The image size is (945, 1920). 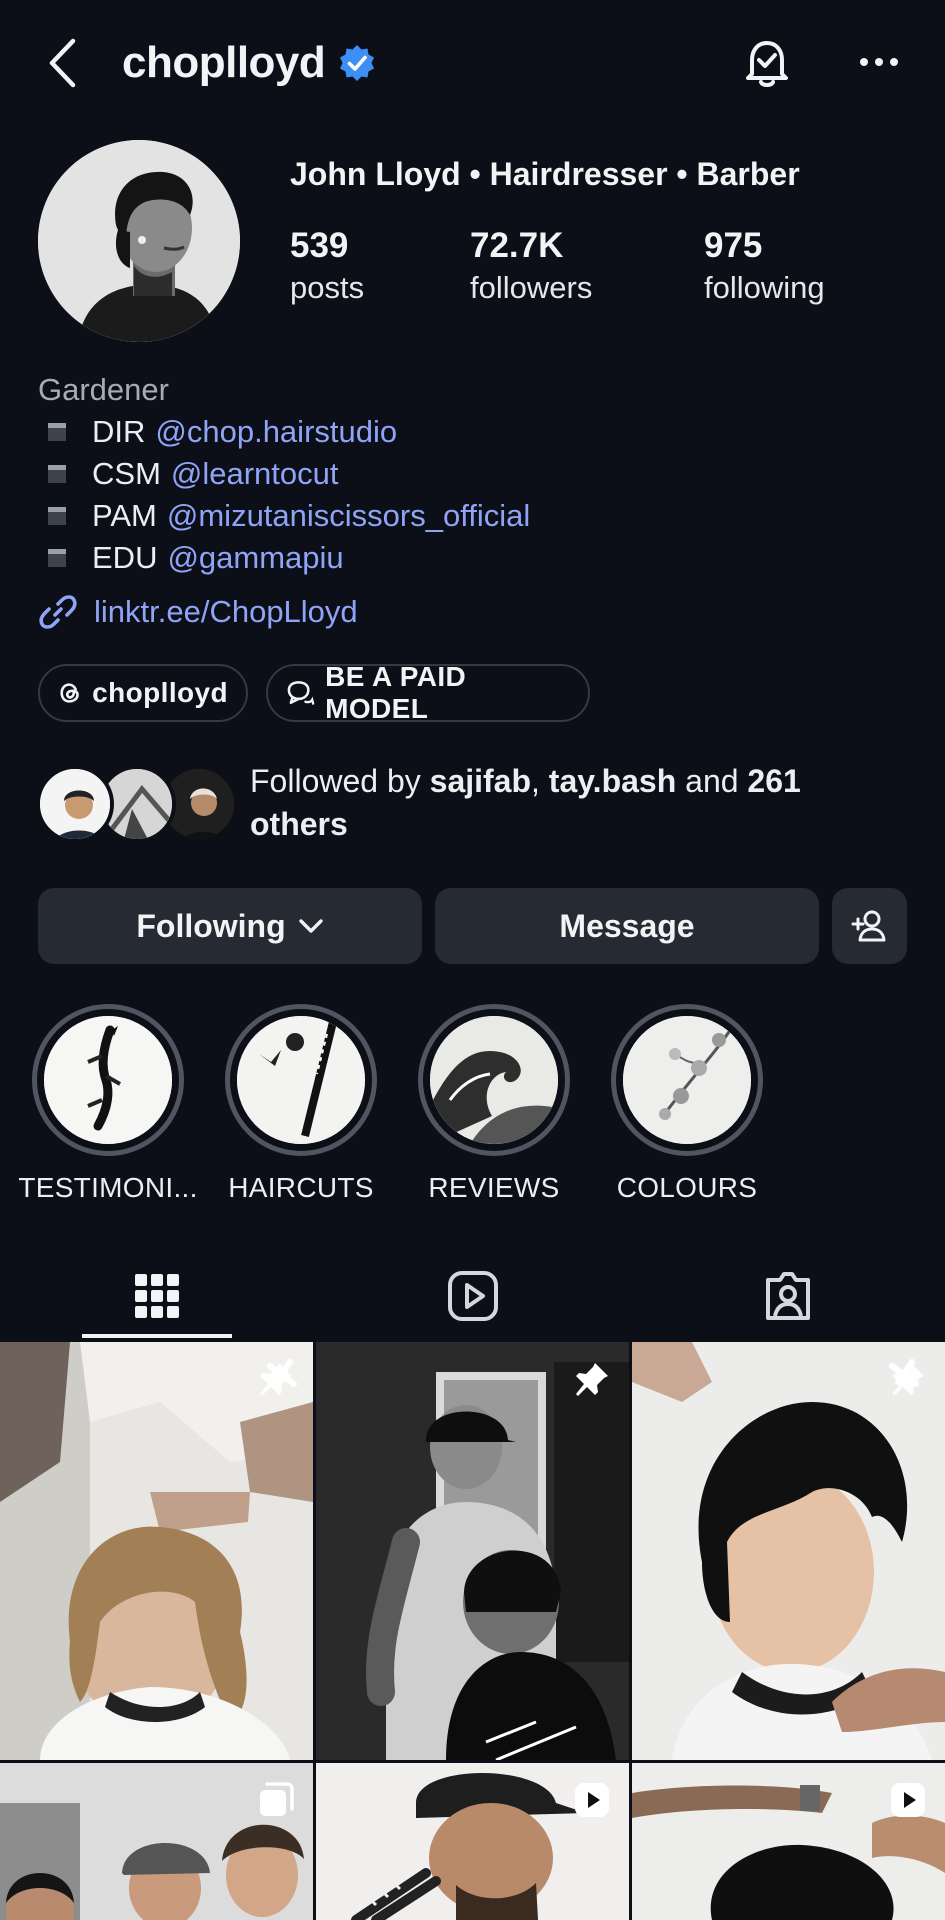 I want to click on following-button: Following, so click(x=230, y=926).